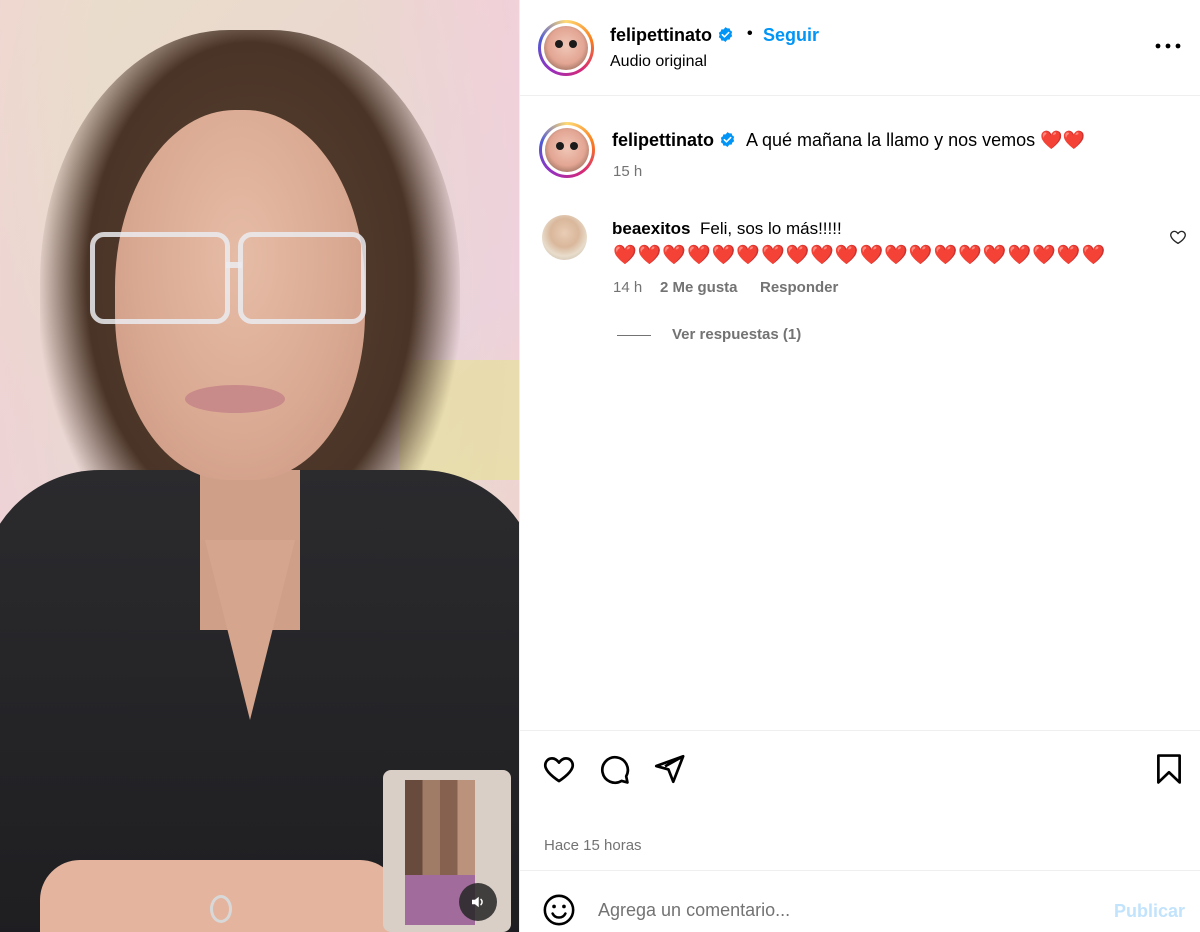  Describe the element at coordinates (860, 255) in the screenshot. I see `comment-hearts: ❤️❤️❤️❤️❤️❤️❤️❤️❤️❤️❤️❤️❤️❤️❤️❤️❤️❤️❤️❤️` at that location.